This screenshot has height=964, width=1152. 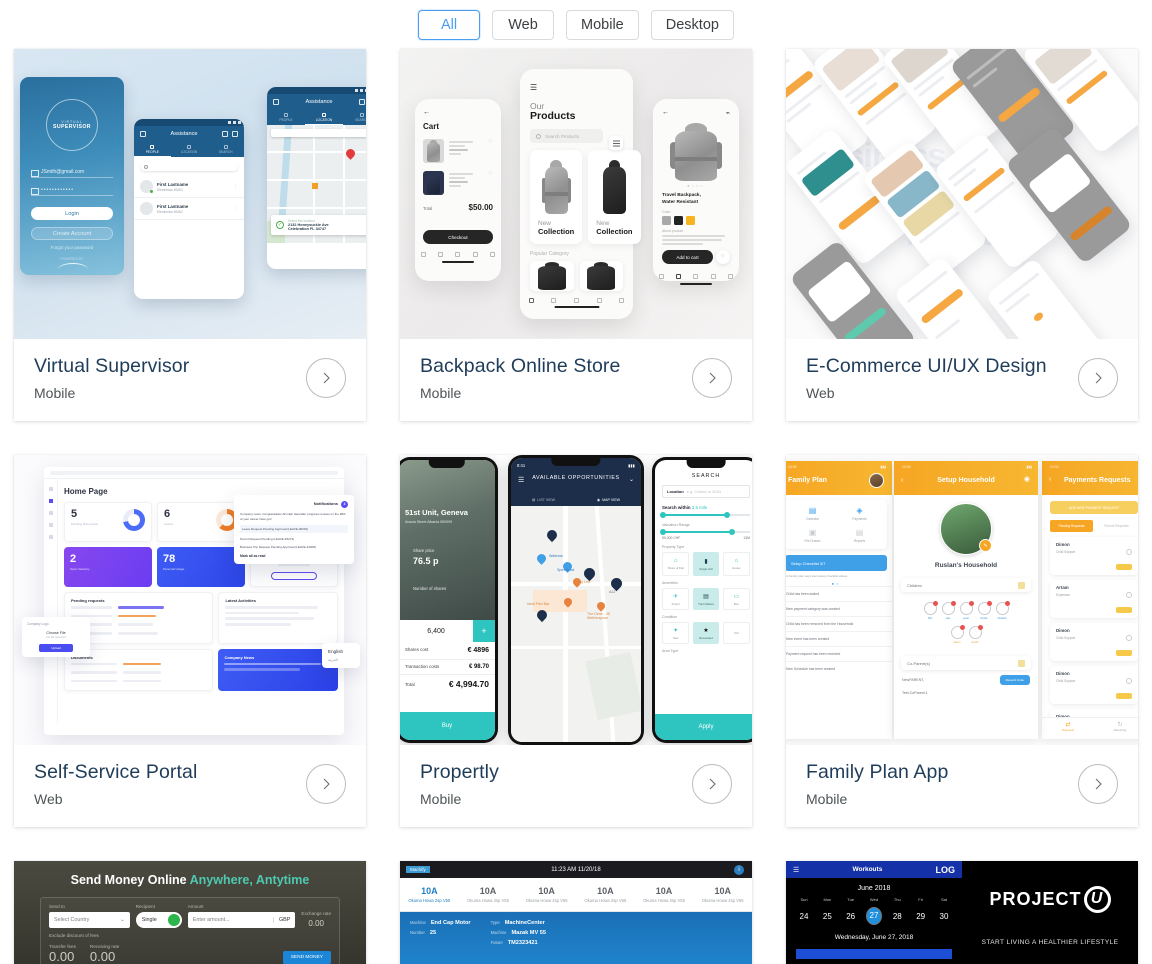 I want to click on tab-location: LOCATION, so click(x=189, y=149).